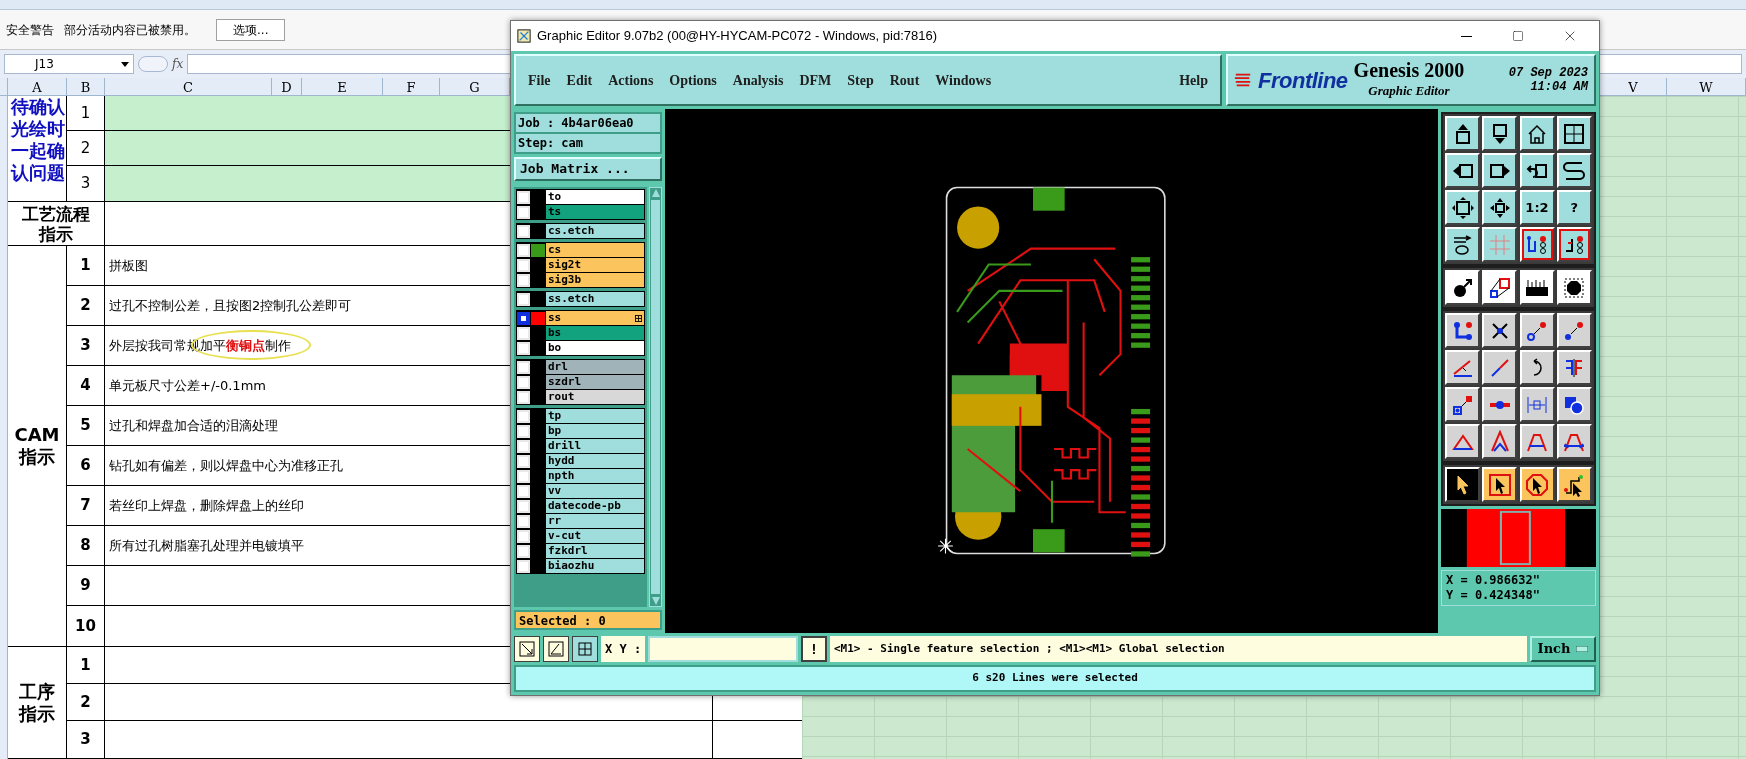  What do you see at coordinates (595, 431) in the screenshot?
I see `layer-item: bp` at bounding box center [595, 431].